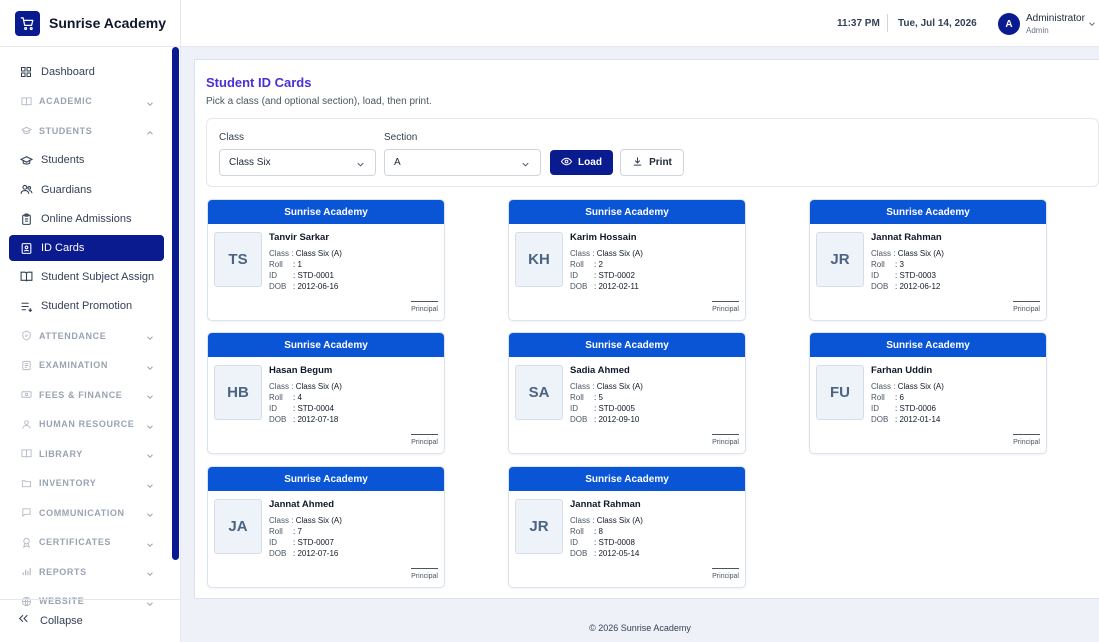  Describe the element at coordinates (603, 237) in the screenshot. I see `card-student-name: Karim Hossain` at that location.